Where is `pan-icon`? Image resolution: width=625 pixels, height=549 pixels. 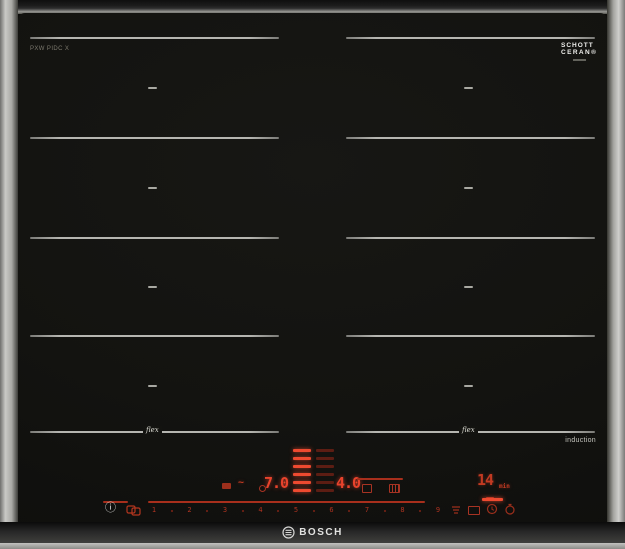
pan-icon is located at coordinates (226, 486).